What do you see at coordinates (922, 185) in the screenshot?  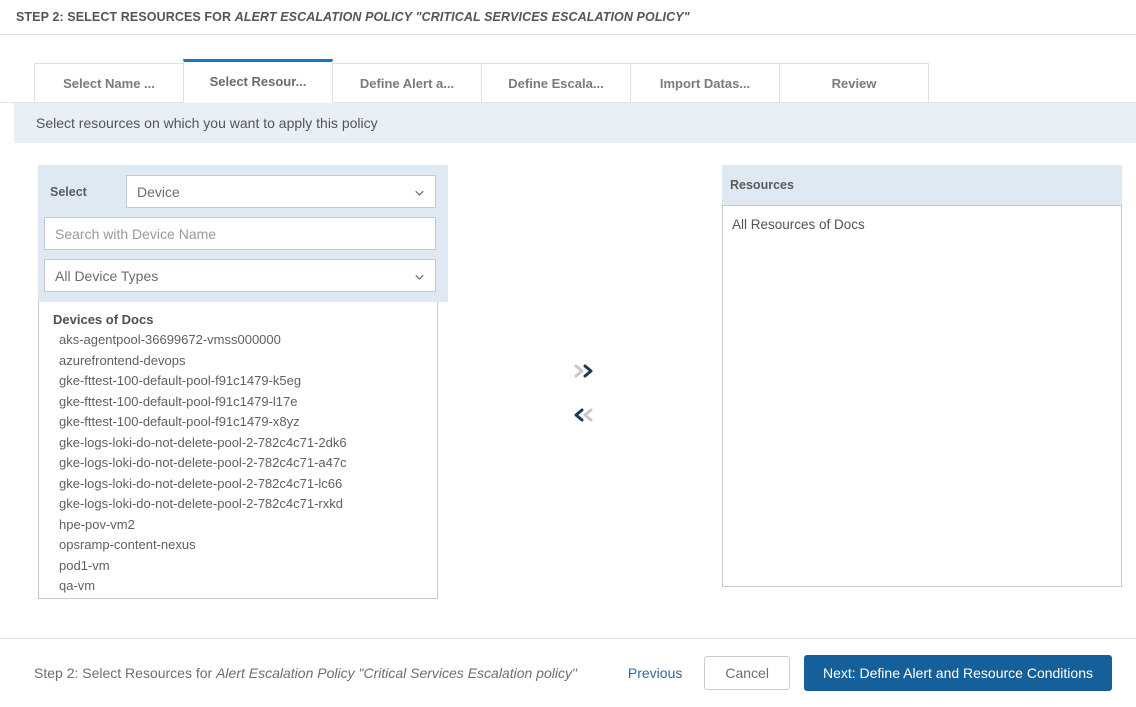 I see `resources-header: Resources` at bounding box center [922, 185].